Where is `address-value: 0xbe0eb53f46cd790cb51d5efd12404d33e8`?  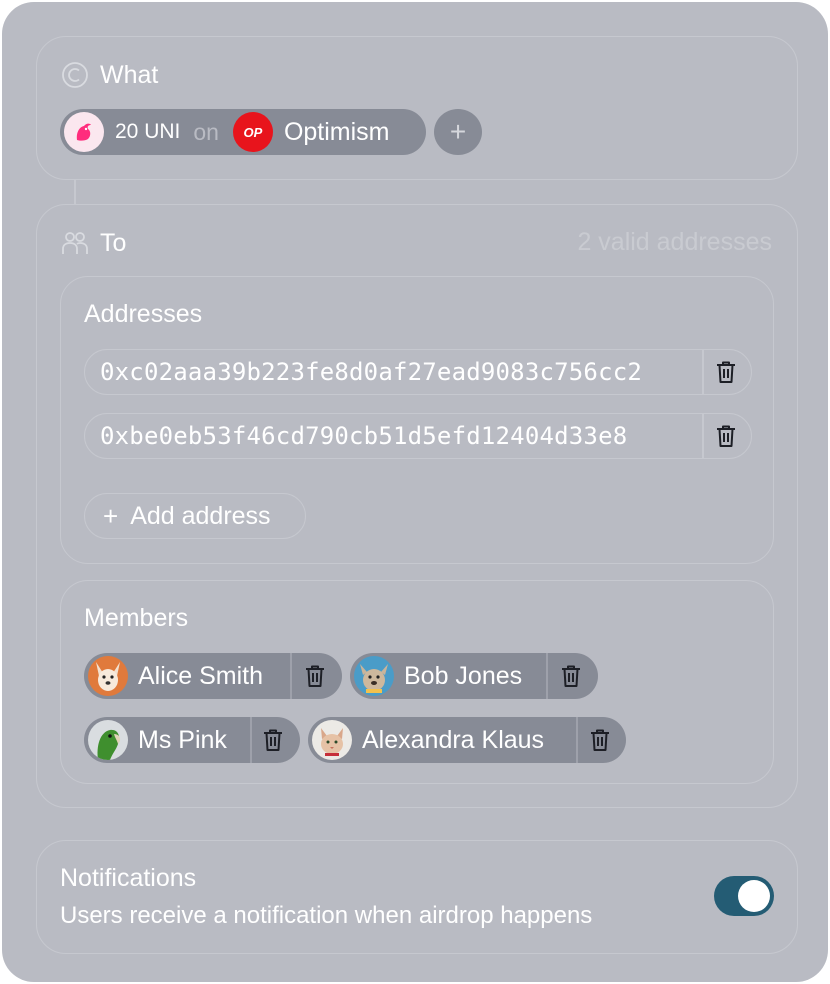
address-value: 0xbe0eb53f46cd790cb51d5efd12404d33e8 is located at coordinates (363, 436).